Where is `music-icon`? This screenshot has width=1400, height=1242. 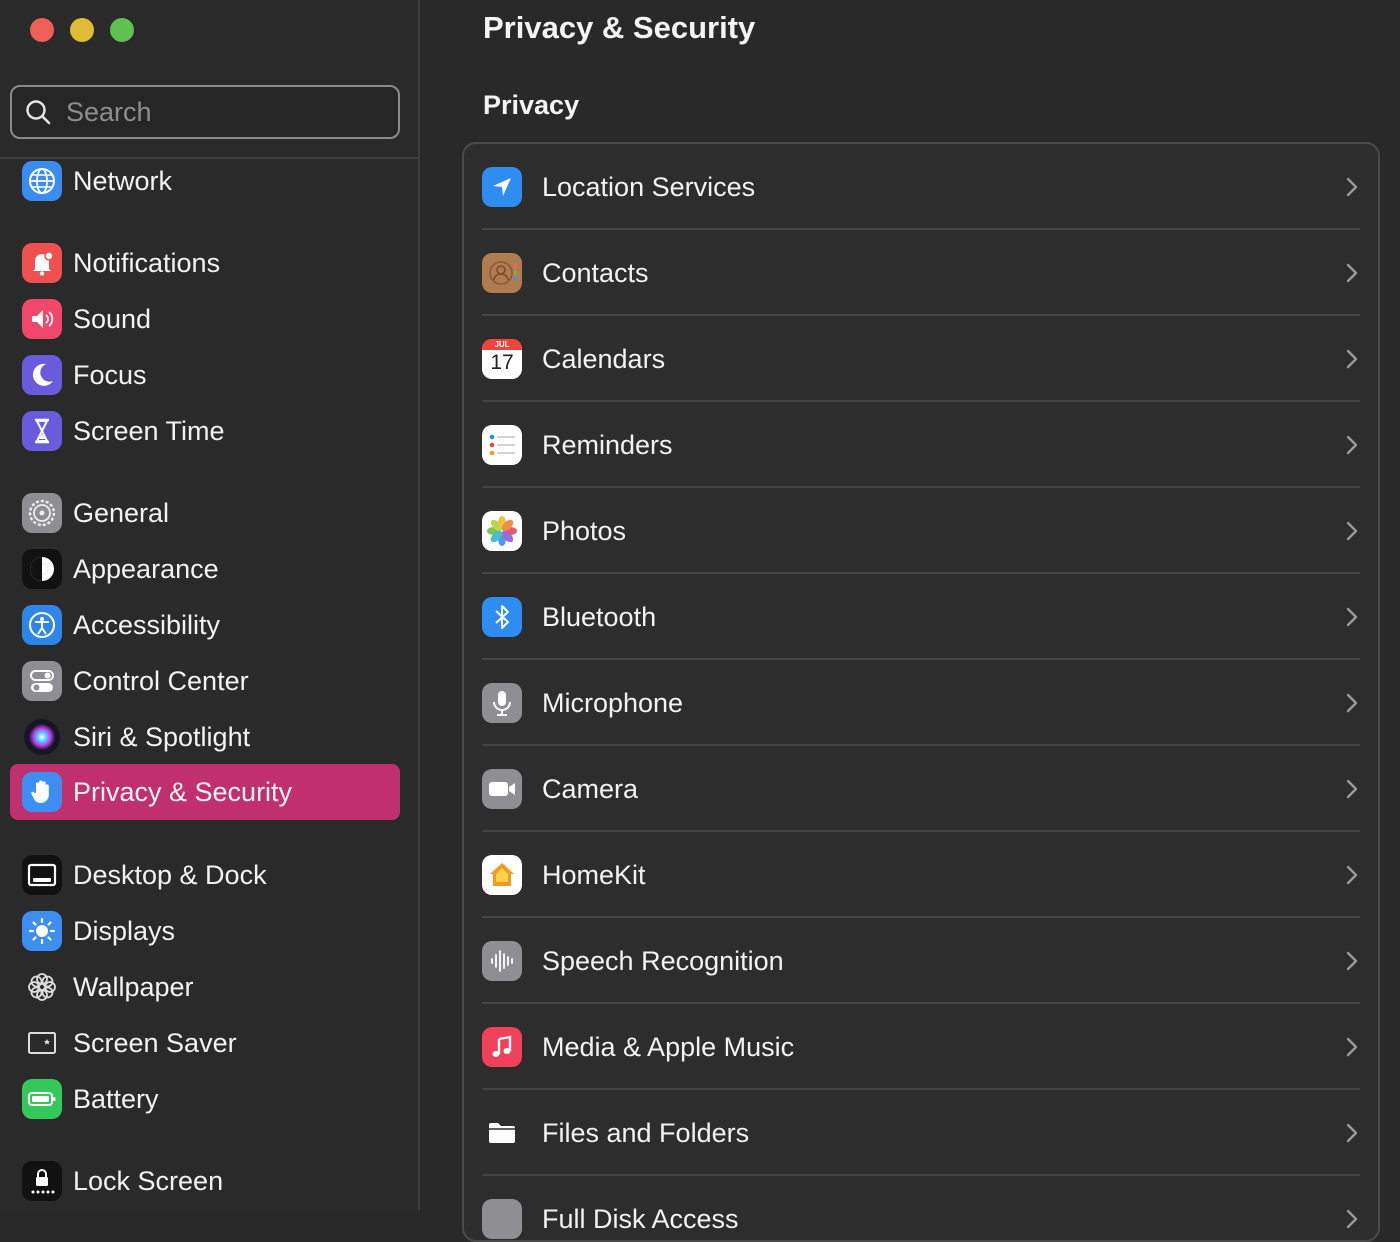 music-icon is located at coordinates (502, 1047).